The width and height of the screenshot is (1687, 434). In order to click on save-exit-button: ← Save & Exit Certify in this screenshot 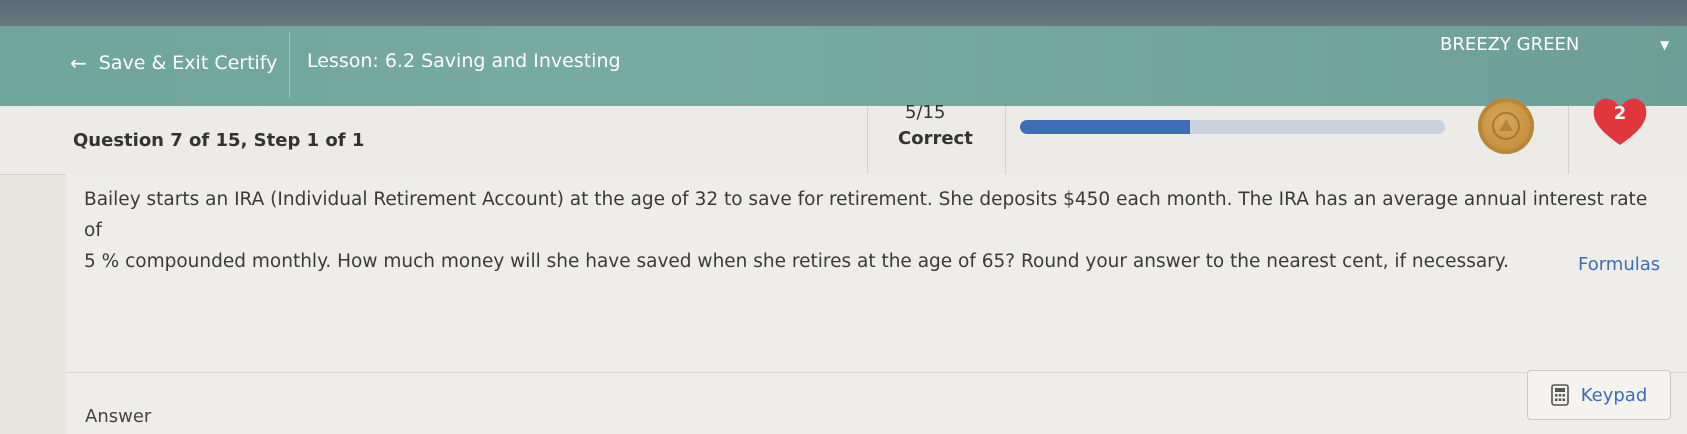, I will do `click(173, 63)`.